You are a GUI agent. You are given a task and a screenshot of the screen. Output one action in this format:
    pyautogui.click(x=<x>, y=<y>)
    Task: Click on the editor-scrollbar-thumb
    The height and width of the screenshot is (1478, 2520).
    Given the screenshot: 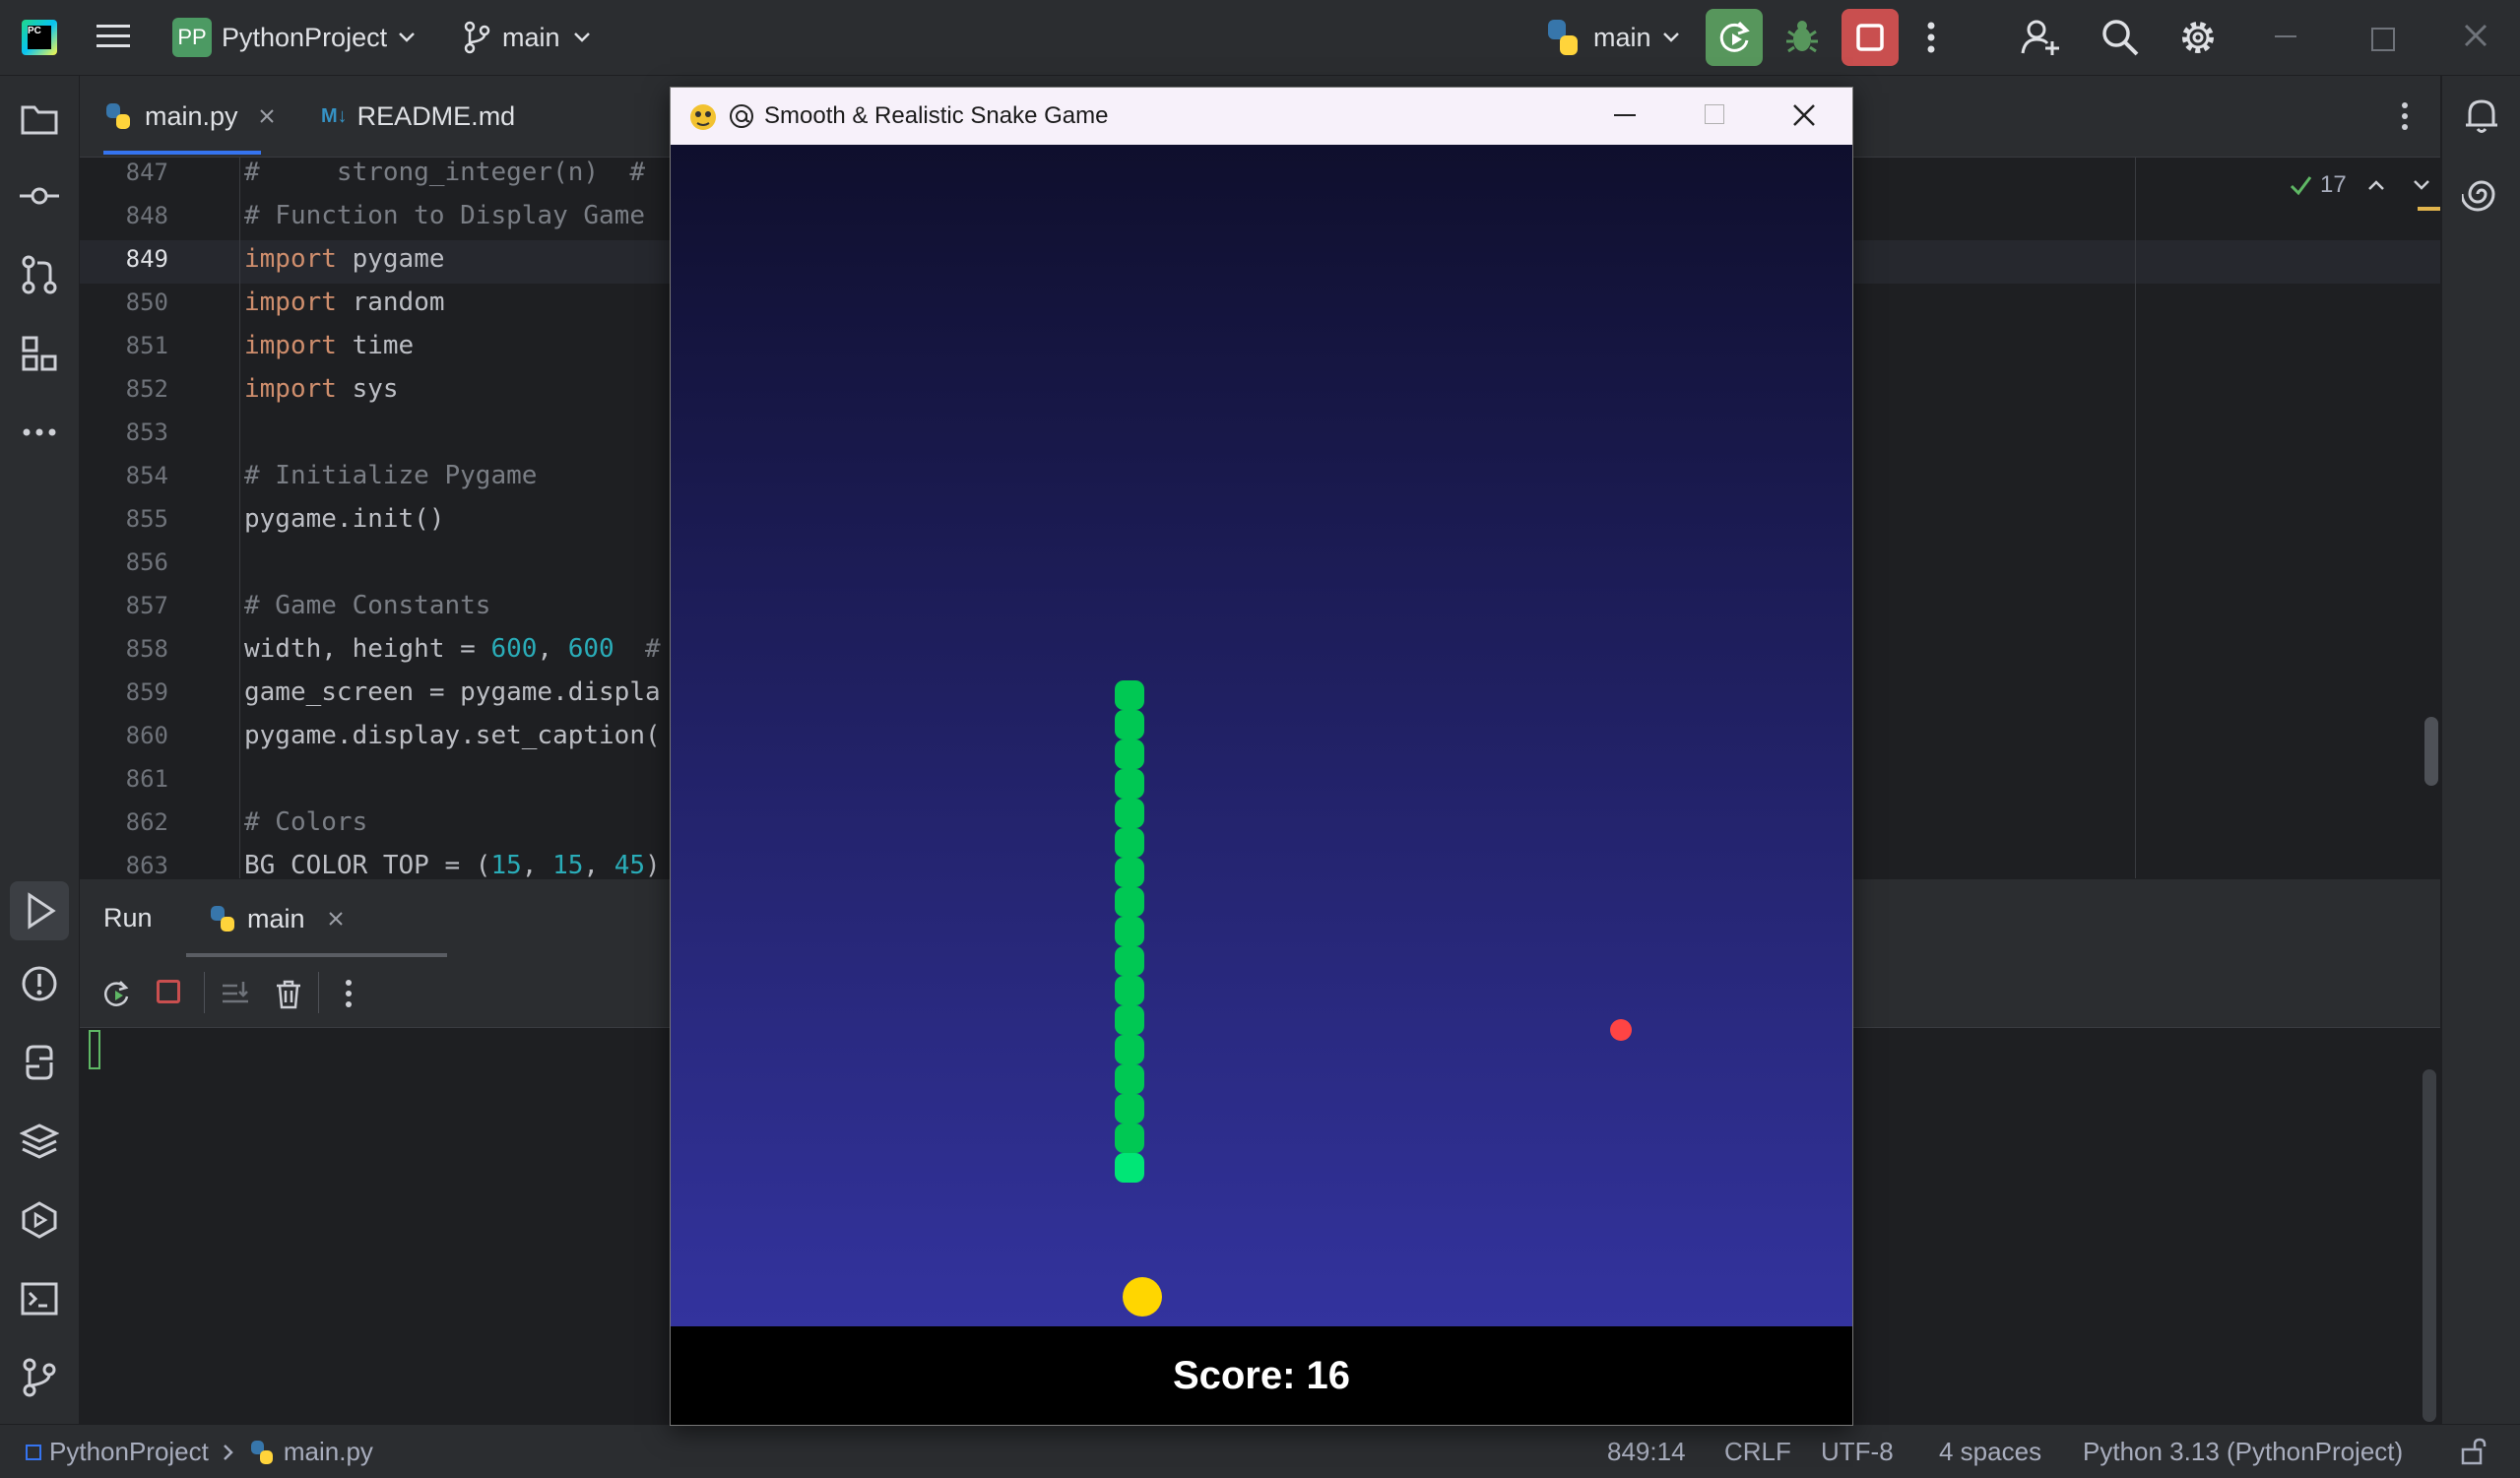 What is the action you would take?
    pyautogui.click(x=2431, y=751)
    